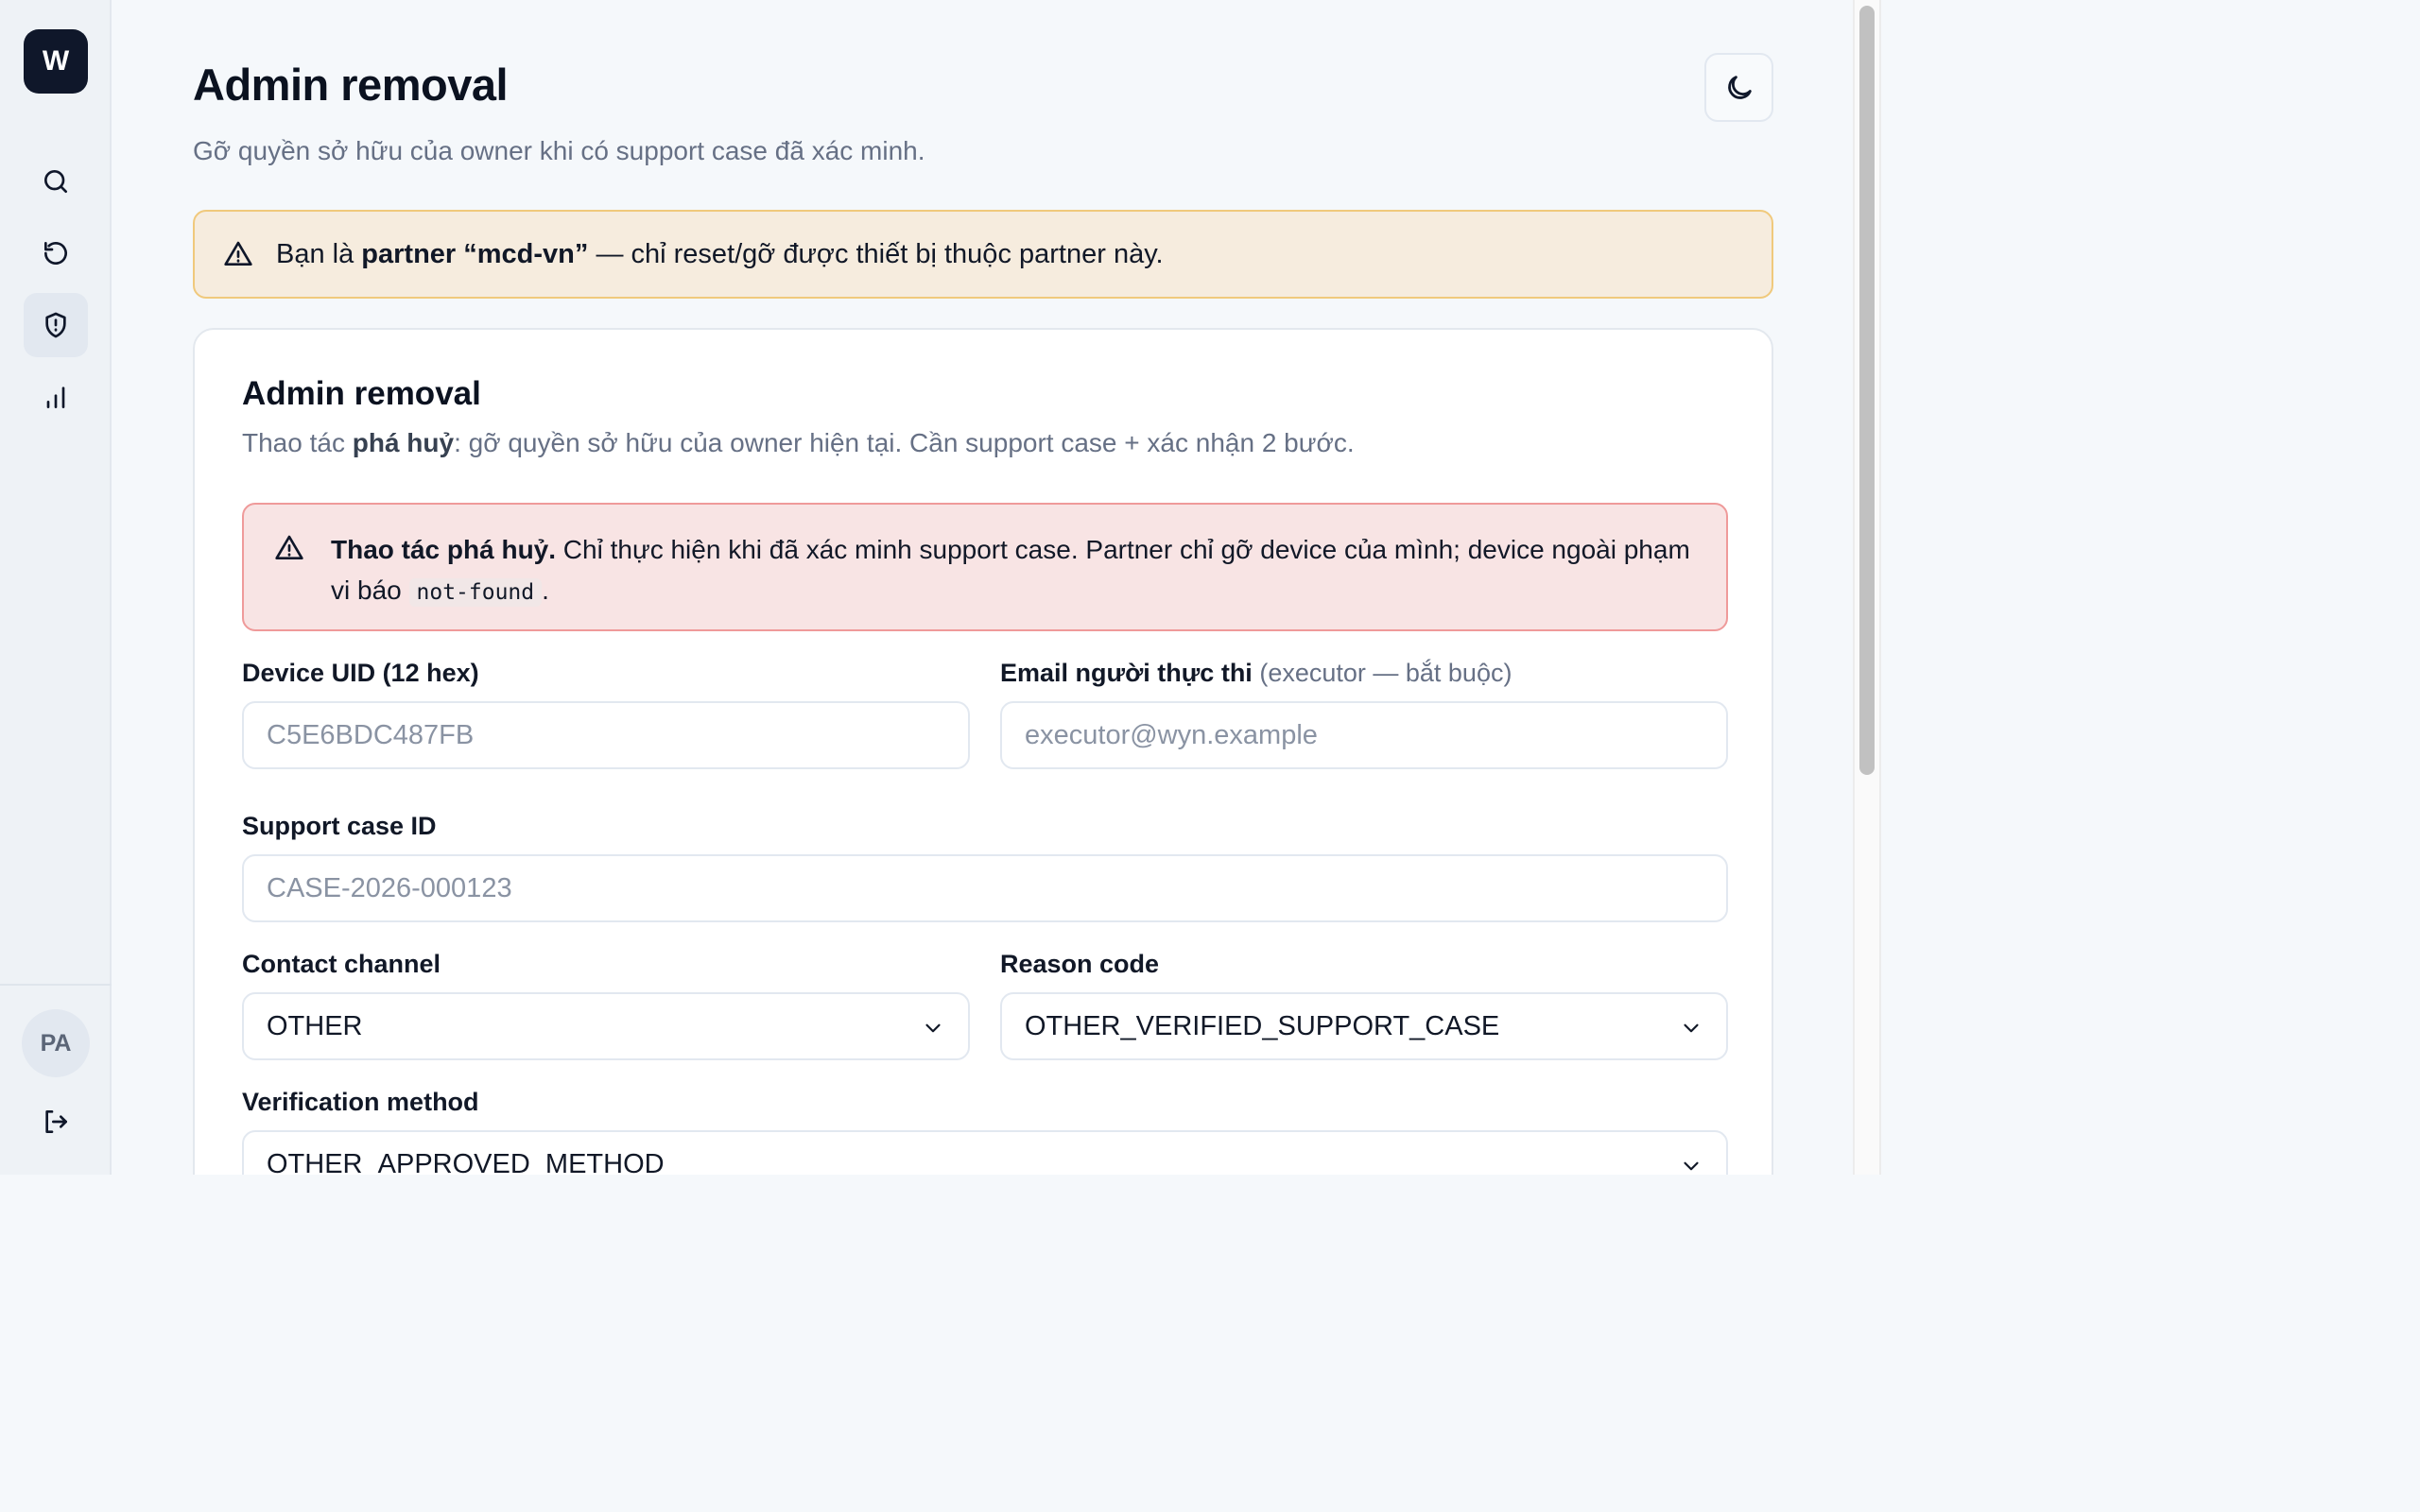 The image size is (2420, 1512). I want to click on partner-banner-prefix: Bạn là, so click(319, 253).